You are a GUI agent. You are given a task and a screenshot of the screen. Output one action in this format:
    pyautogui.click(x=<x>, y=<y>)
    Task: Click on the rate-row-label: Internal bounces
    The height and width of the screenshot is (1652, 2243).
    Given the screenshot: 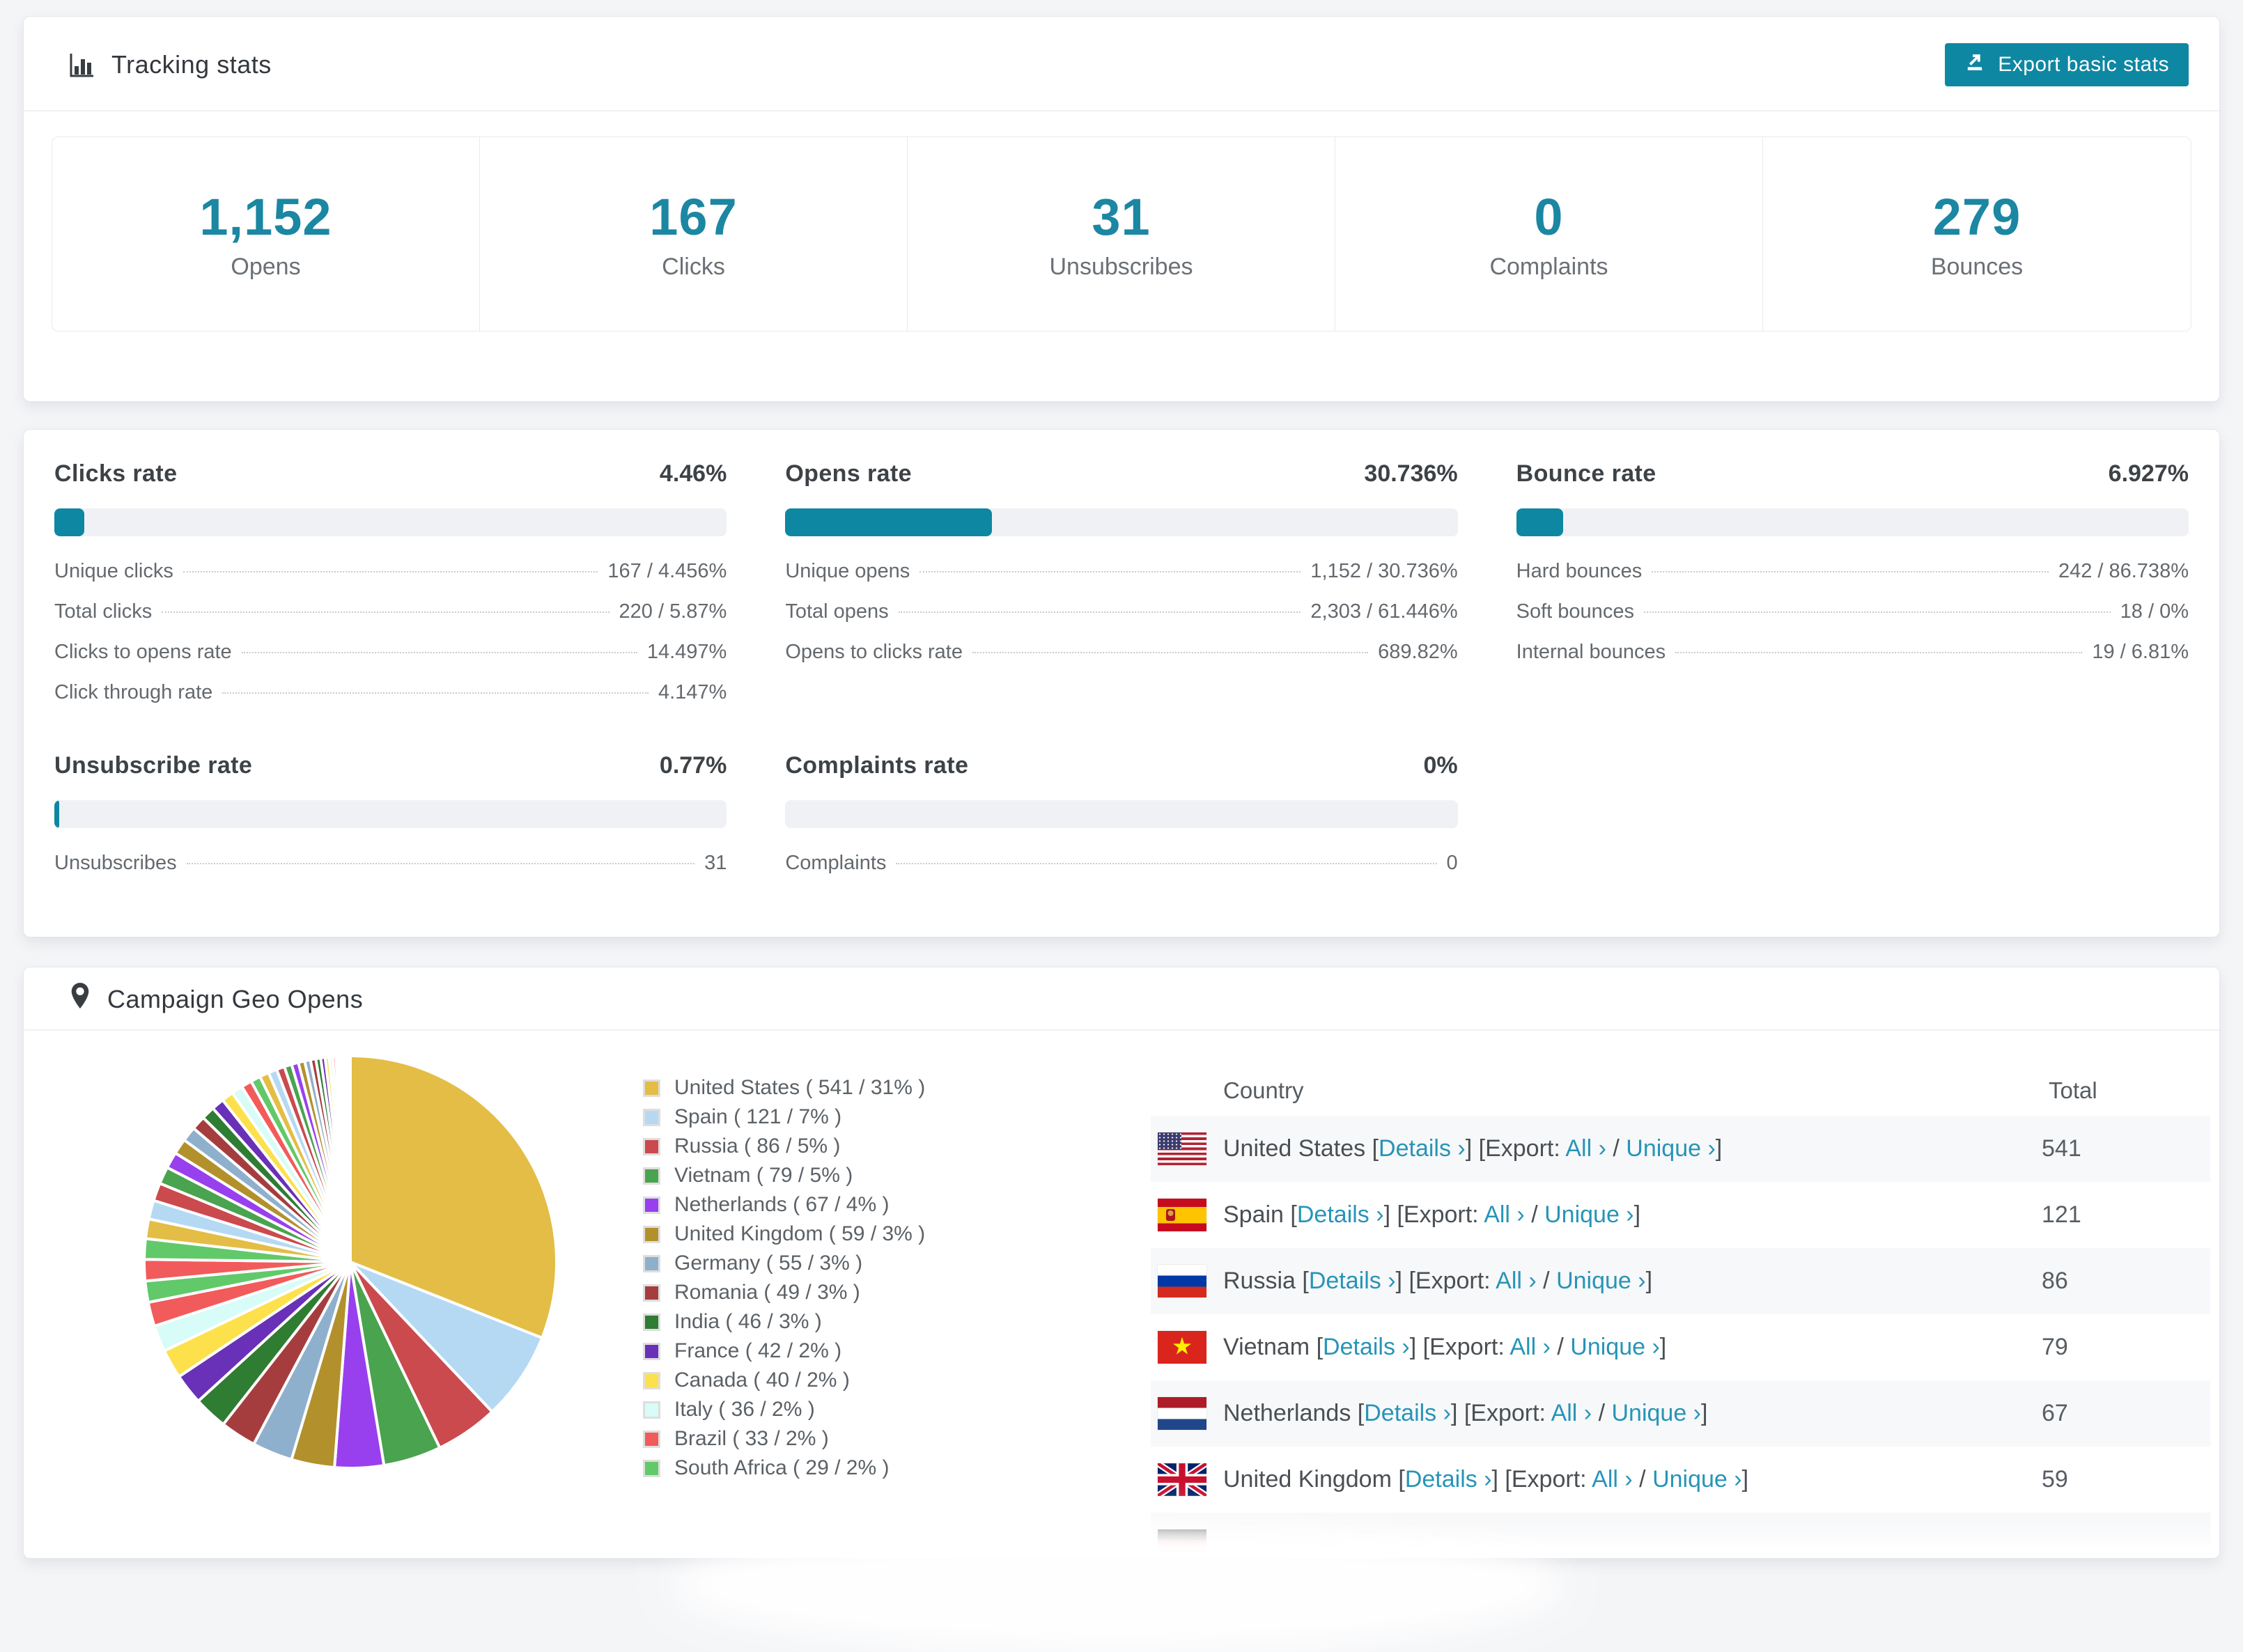 What is the action you would take?
    pyautogui.click(x=1591, y=653)
    